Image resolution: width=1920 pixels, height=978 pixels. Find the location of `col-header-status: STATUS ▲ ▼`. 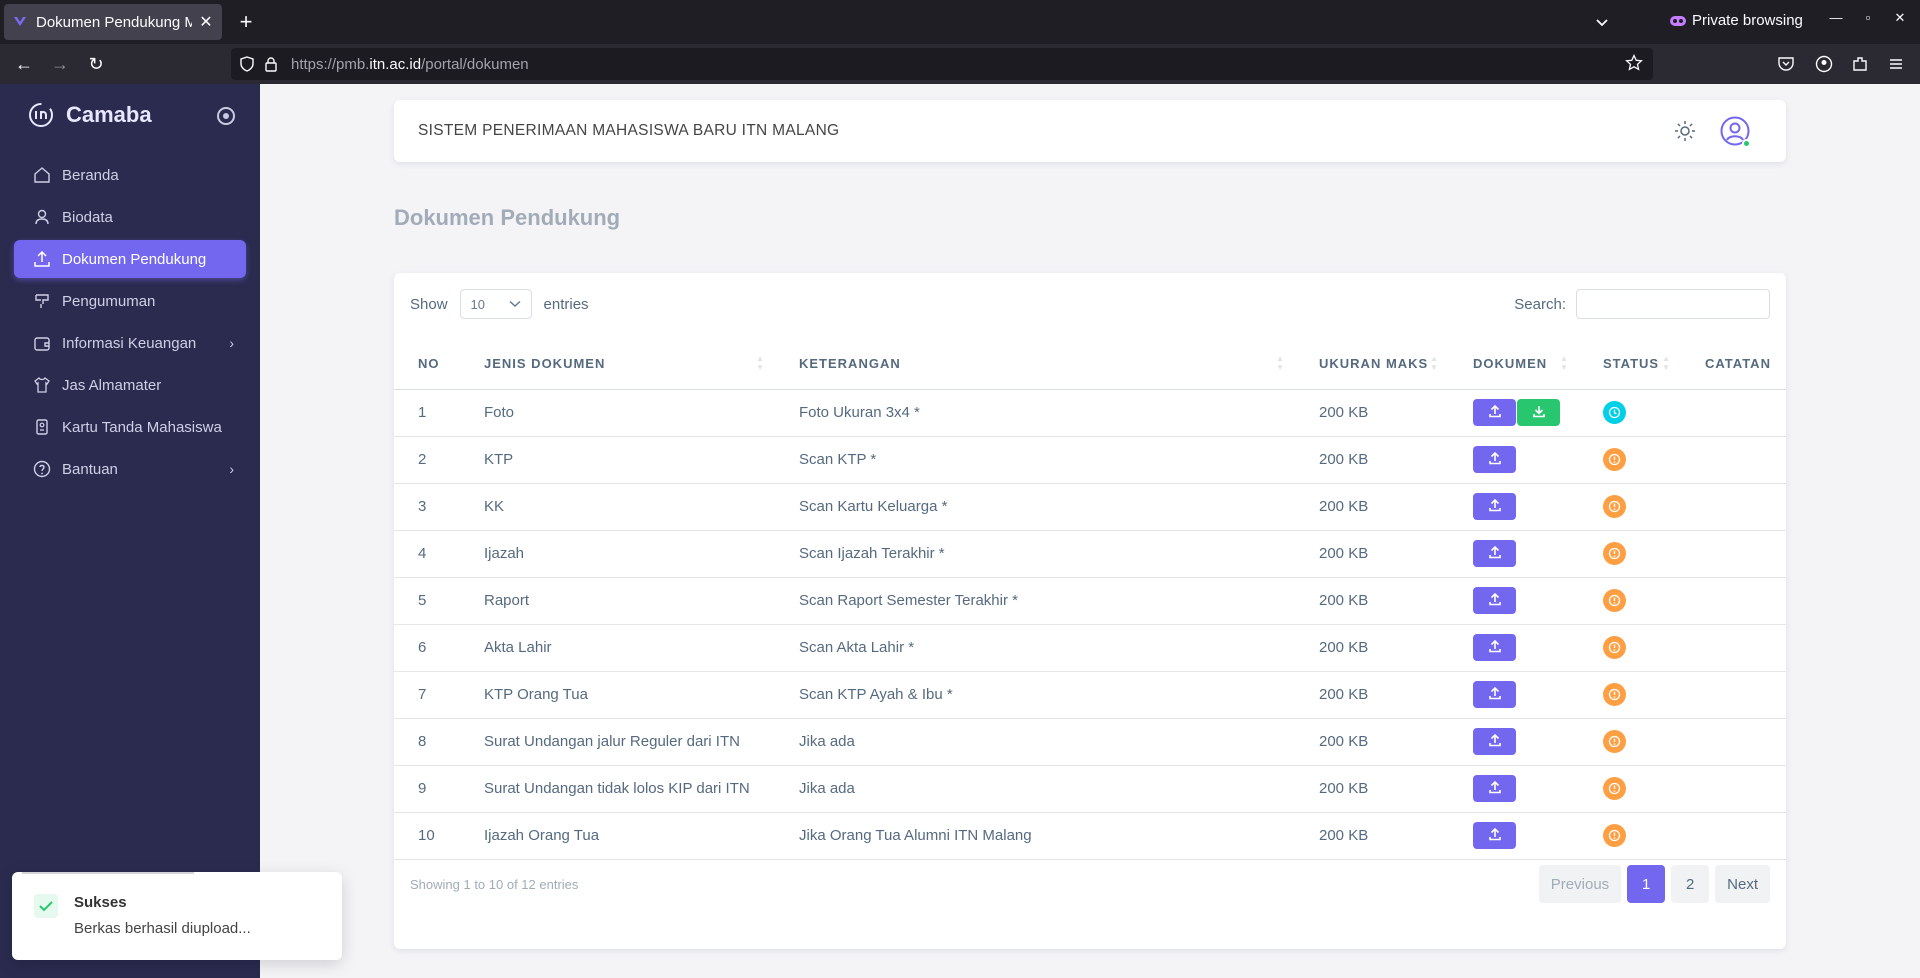

col-header-status: STATUS ▲ ▼ is located at coordinates (1630, 364).